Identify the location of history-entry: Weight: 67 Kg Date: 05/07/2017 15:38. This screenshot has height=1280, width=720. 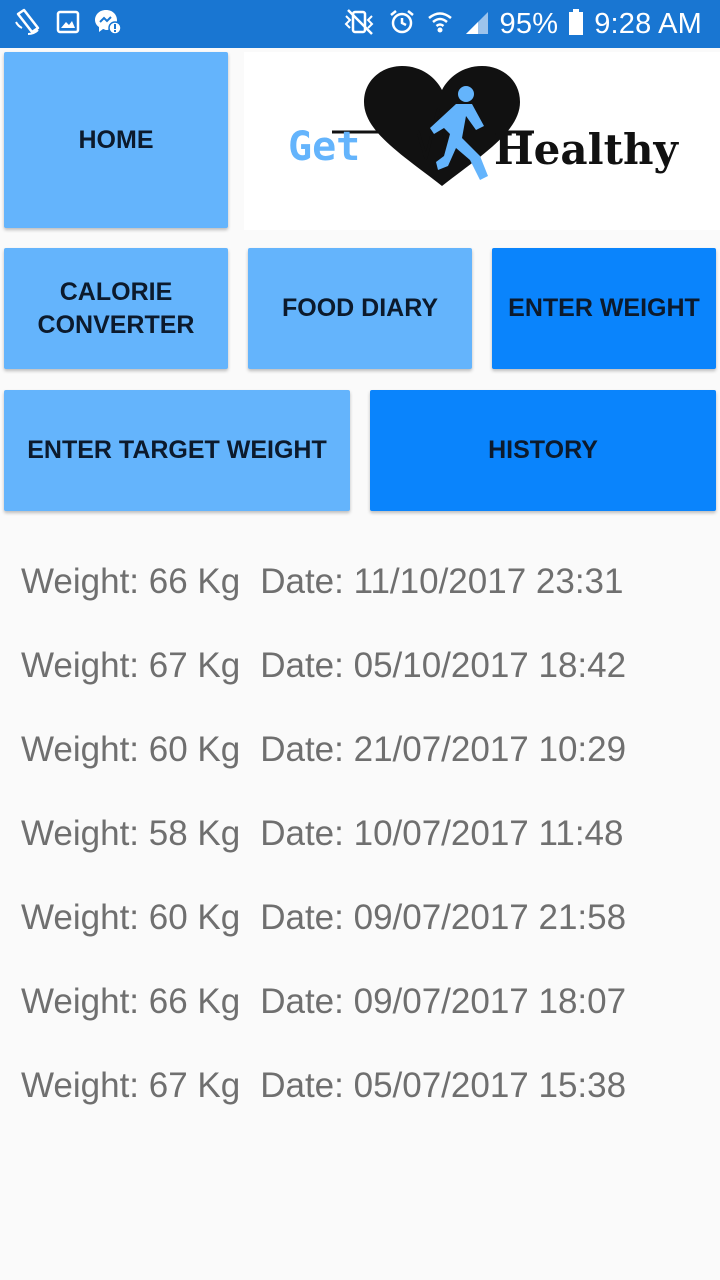
(366, 1086).